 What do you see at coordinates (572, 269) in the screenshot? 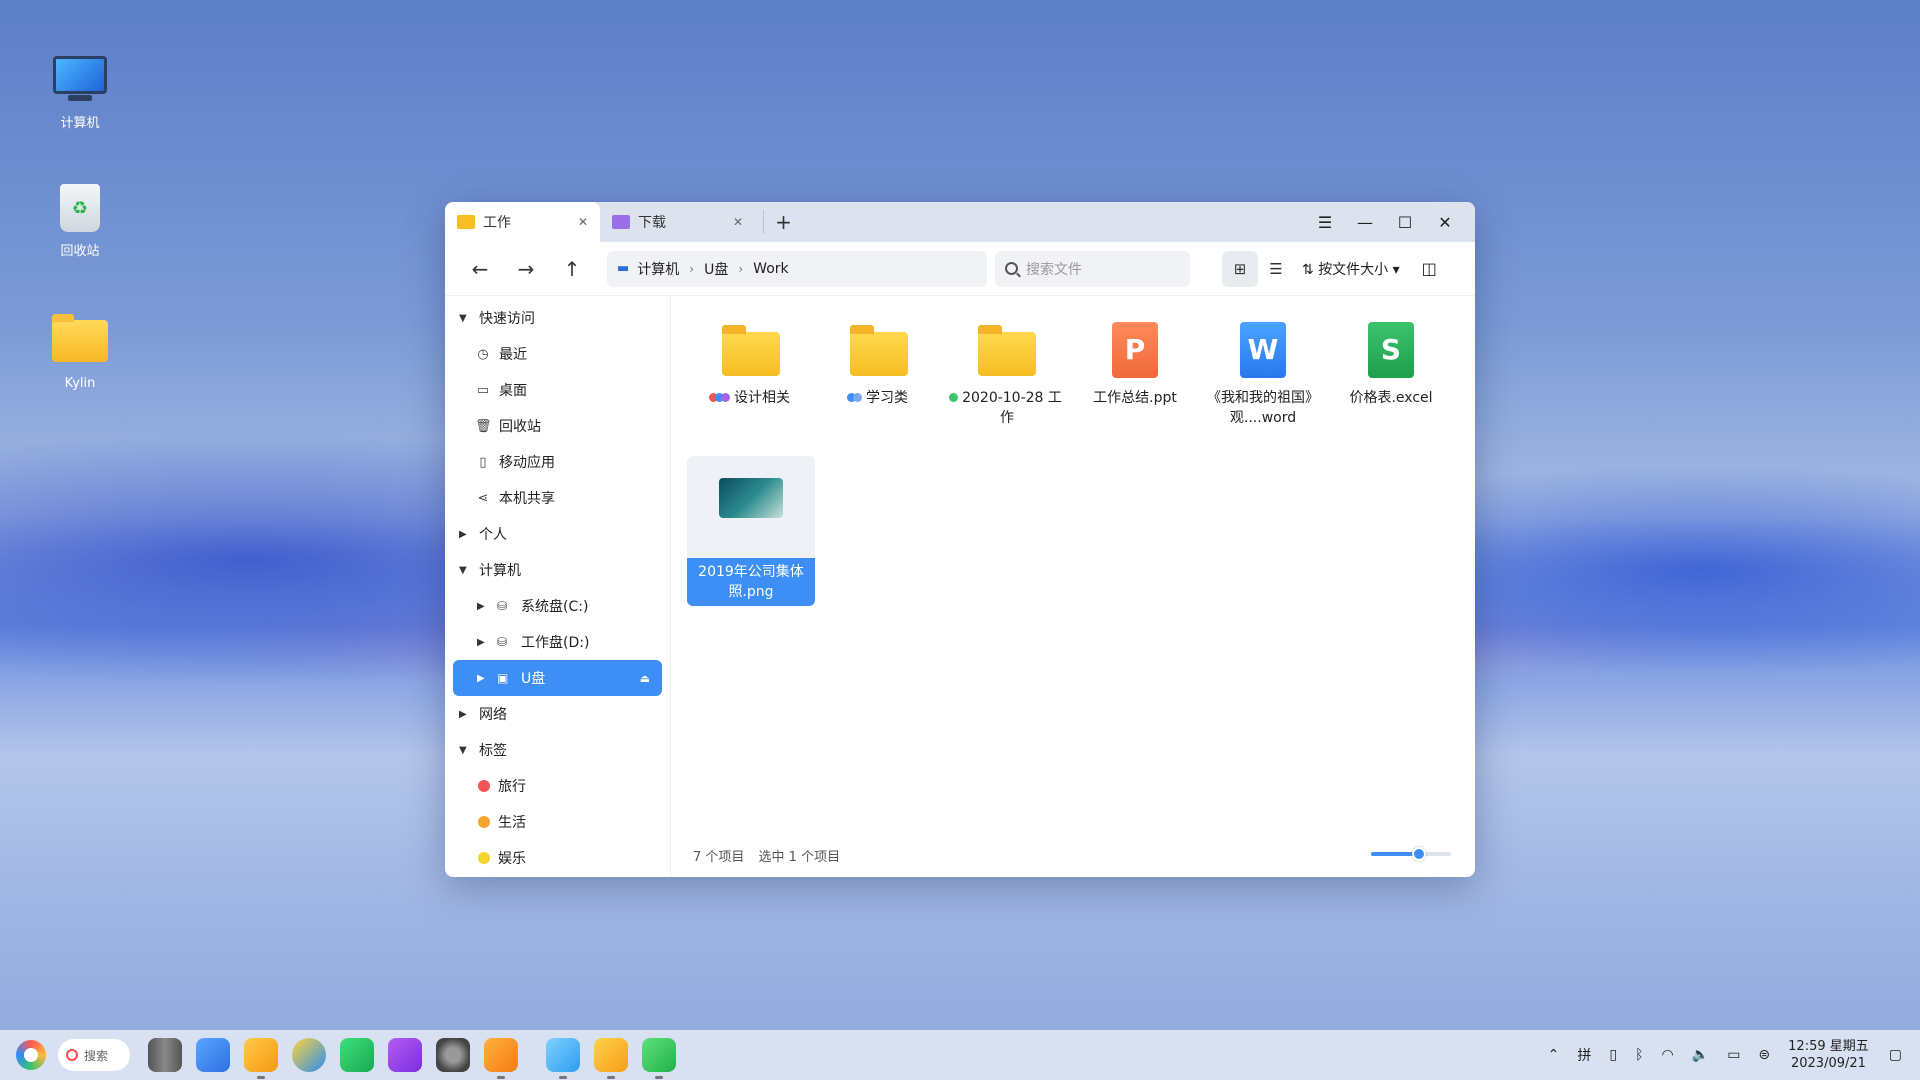
I see `up-arrow-icon: ↑` at bounding box center [572, 269].